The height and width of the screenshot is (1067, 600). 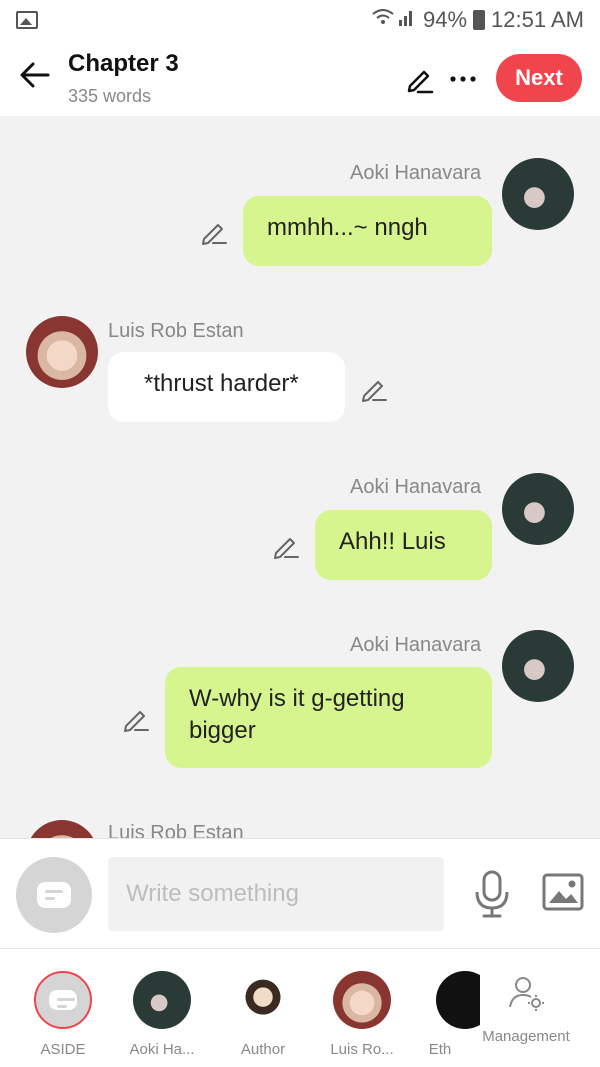 I want to click on microphone-icon, so click(x=492, y=894).